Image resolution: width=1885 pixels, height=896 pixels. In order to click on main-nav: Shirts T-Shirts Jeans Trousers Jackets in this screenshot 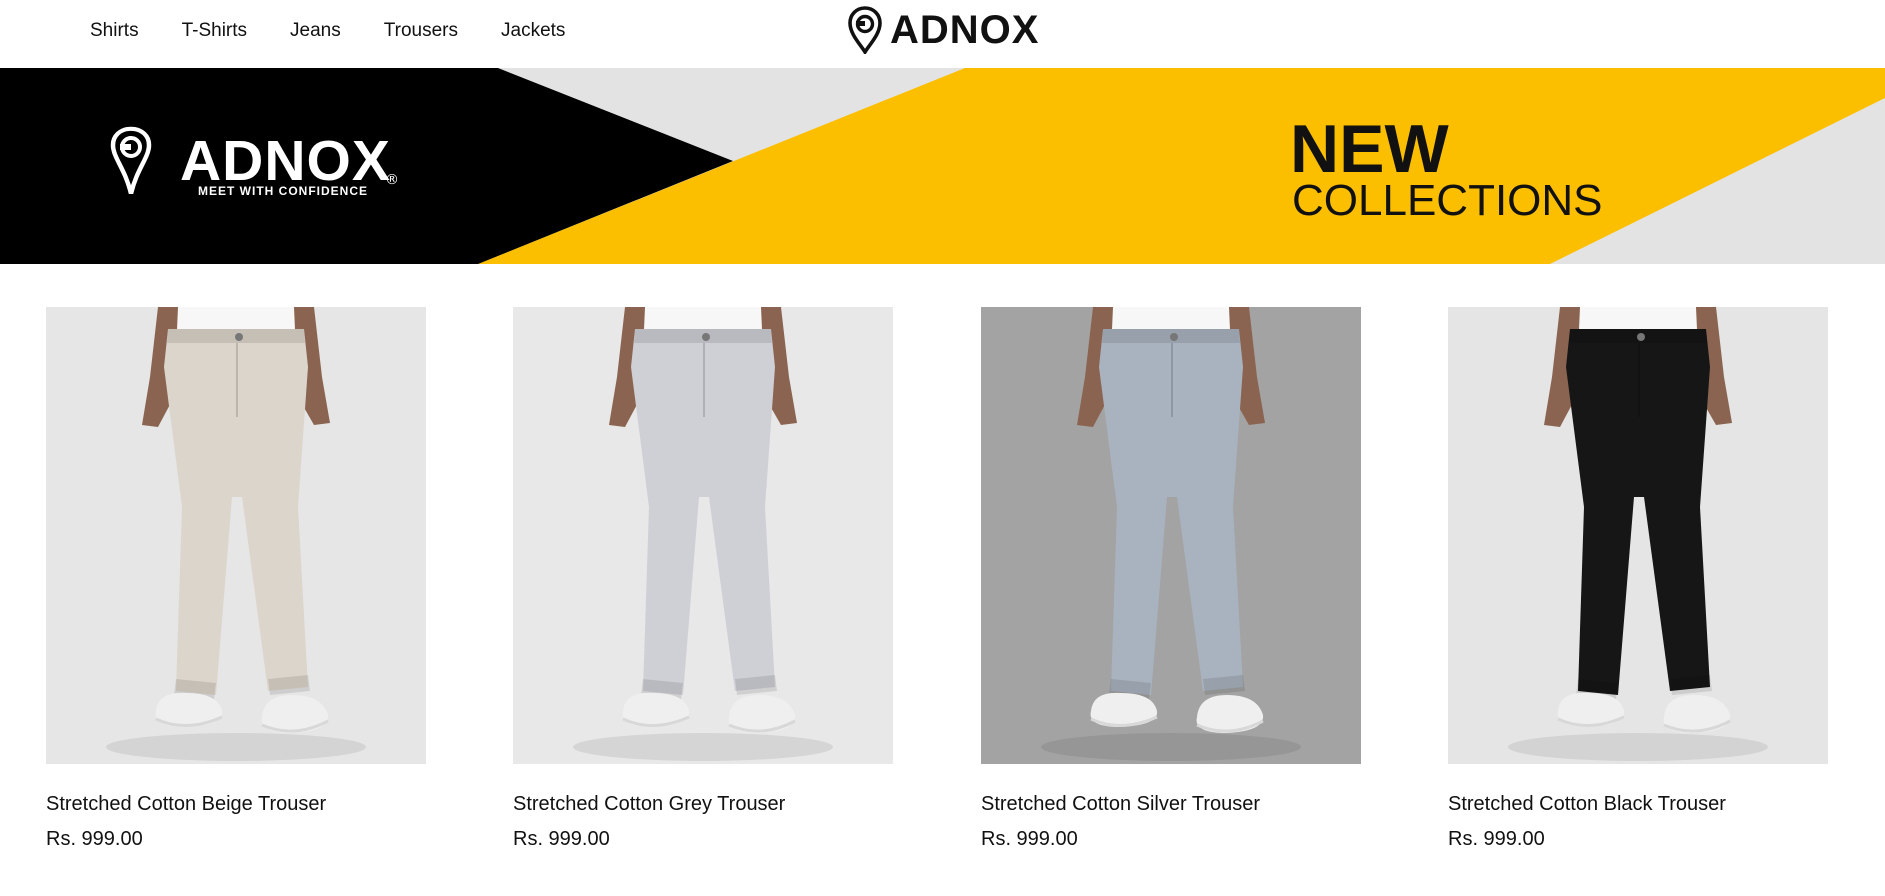, I will do `click(327, 31)`.